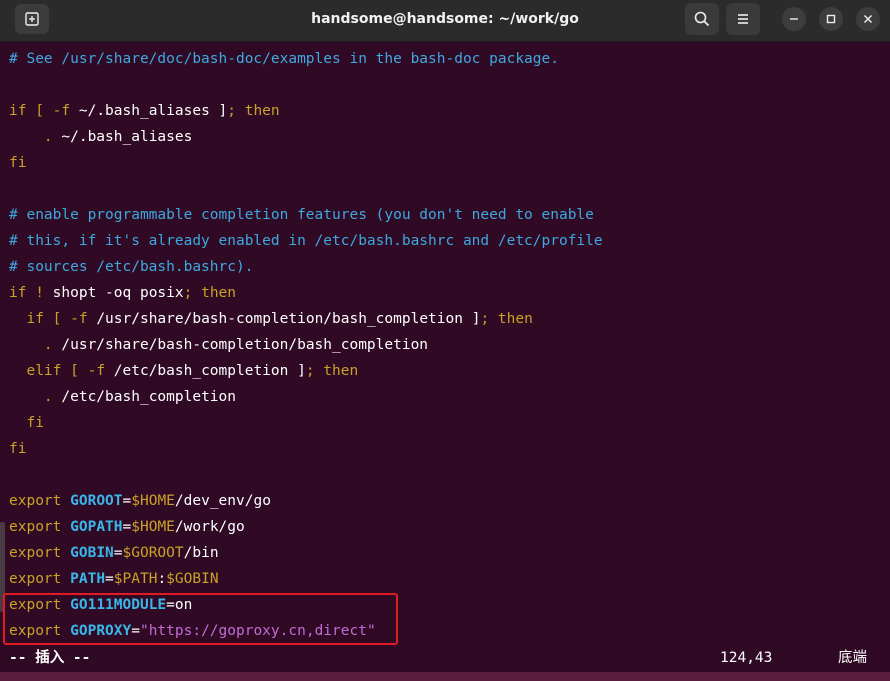 The image size is (890, 681). Describe the element at coordinates (183, 371) in the screenshot. I see `editor-line: elif [ -f /etc/bash_completion ]; then` at that location.